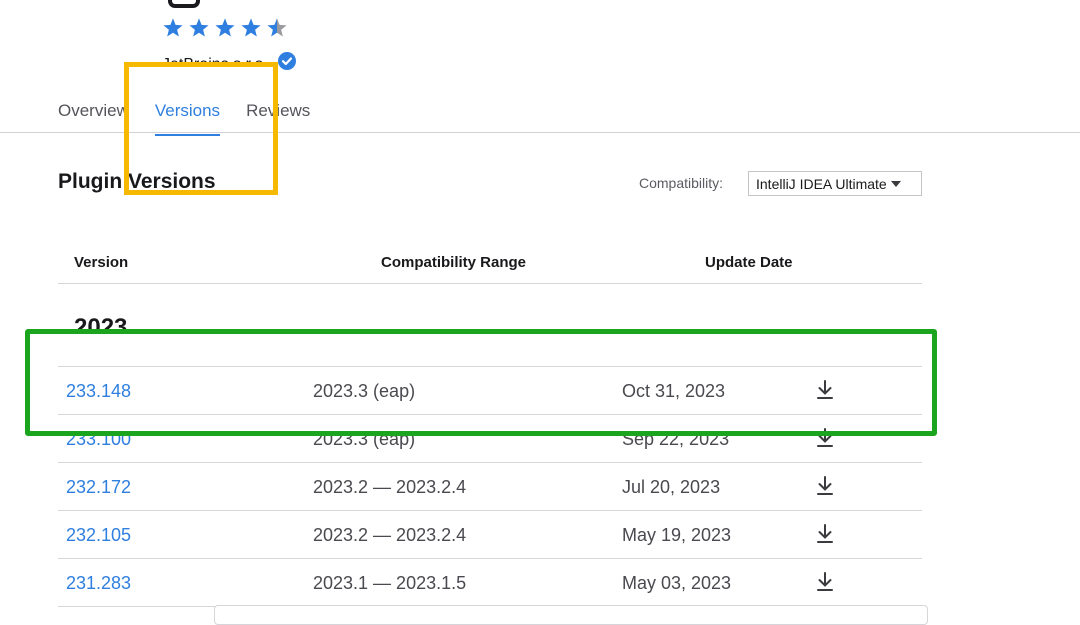  What do you see at coordinates (677, 583) in the screenshot?
I see `update-date: May 03, 2023` at bounding box center [677, 583].